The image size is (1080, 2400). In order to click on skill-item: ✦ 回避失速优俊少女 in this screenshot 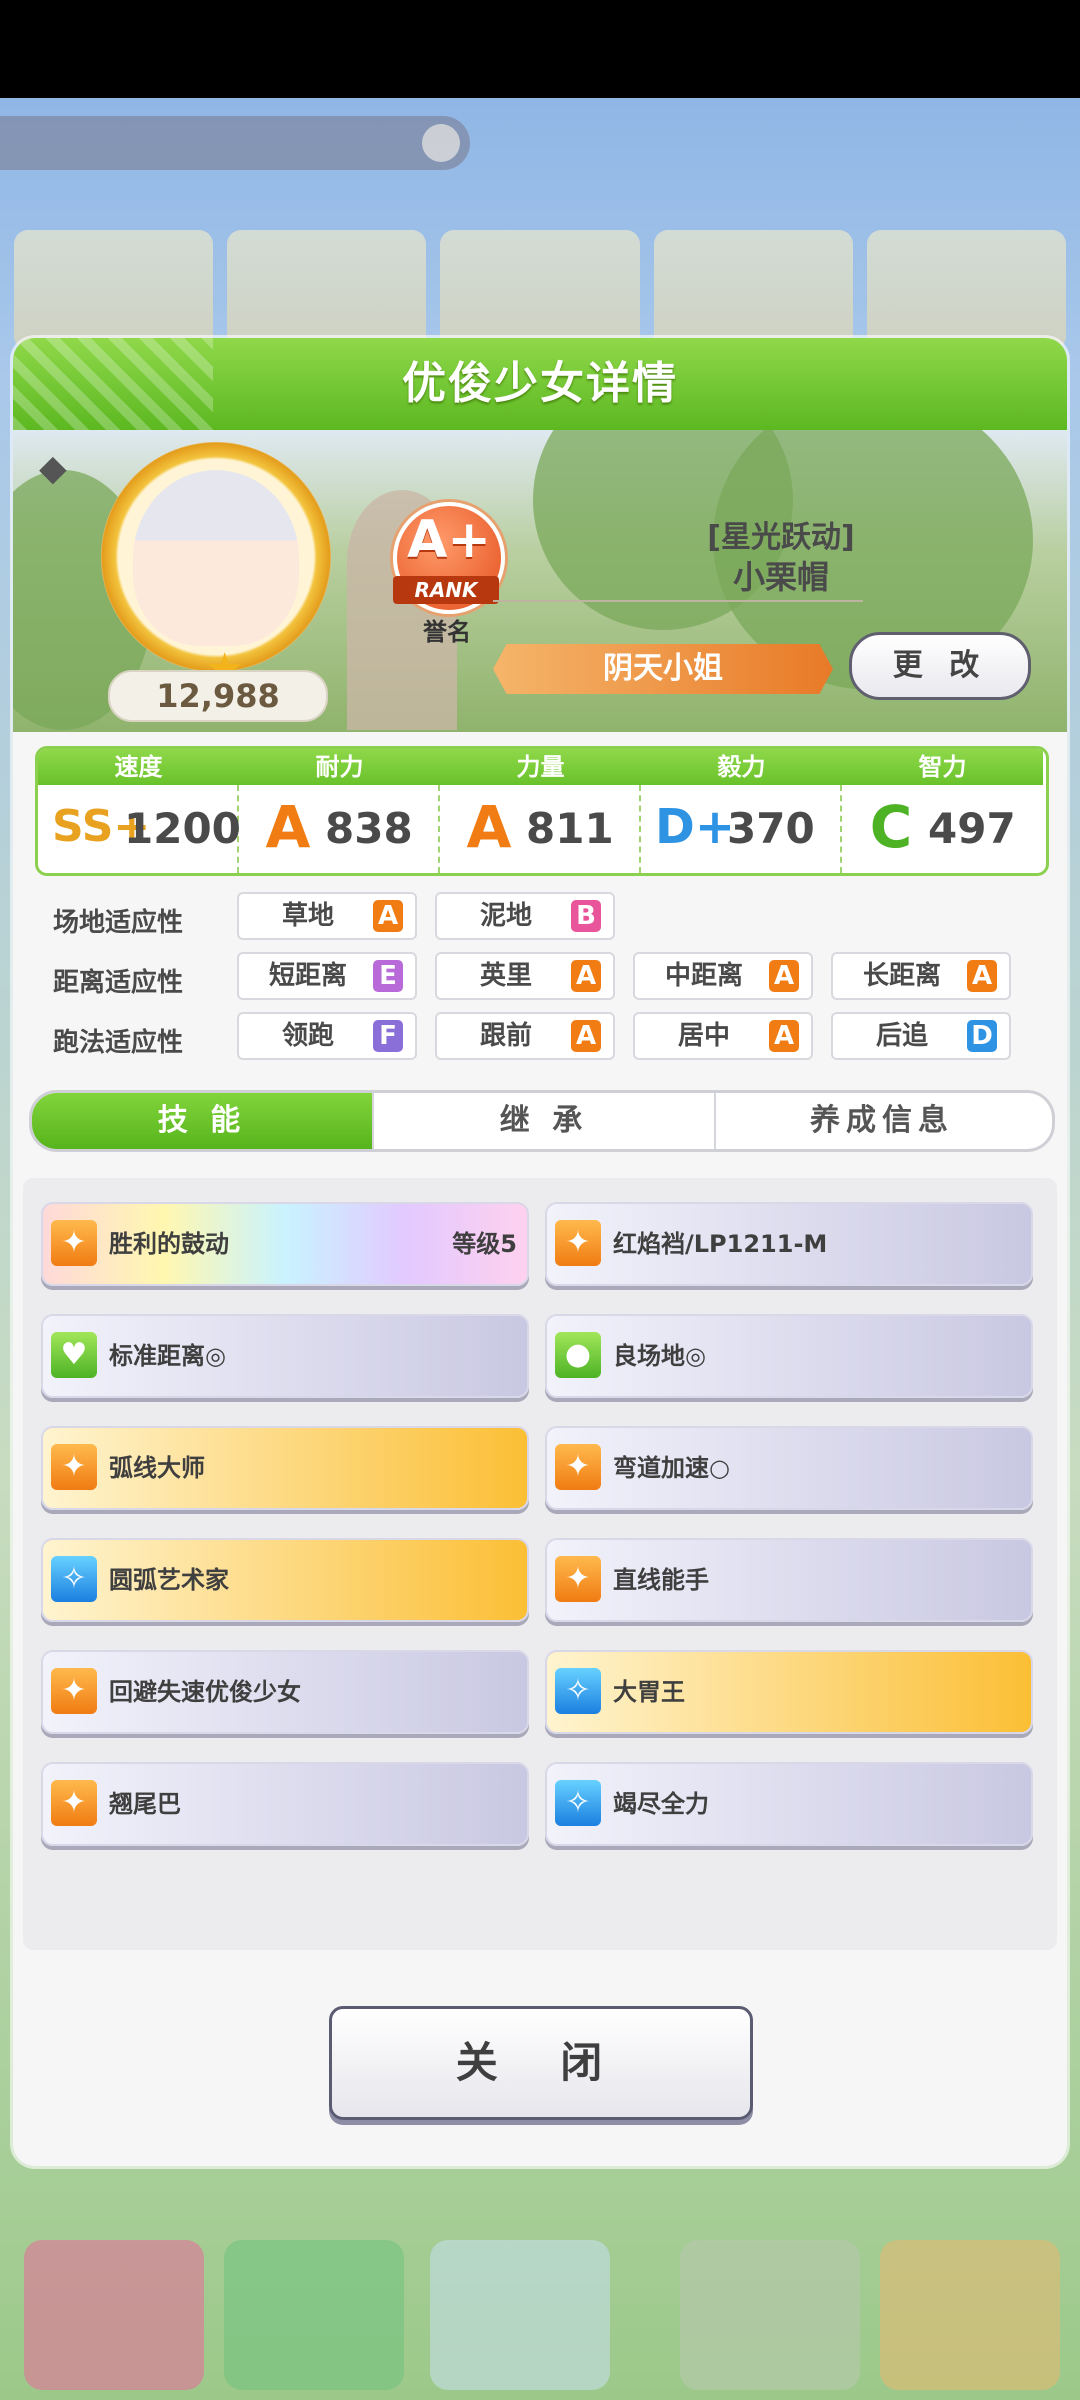, I will do `click(285, 1692)`.